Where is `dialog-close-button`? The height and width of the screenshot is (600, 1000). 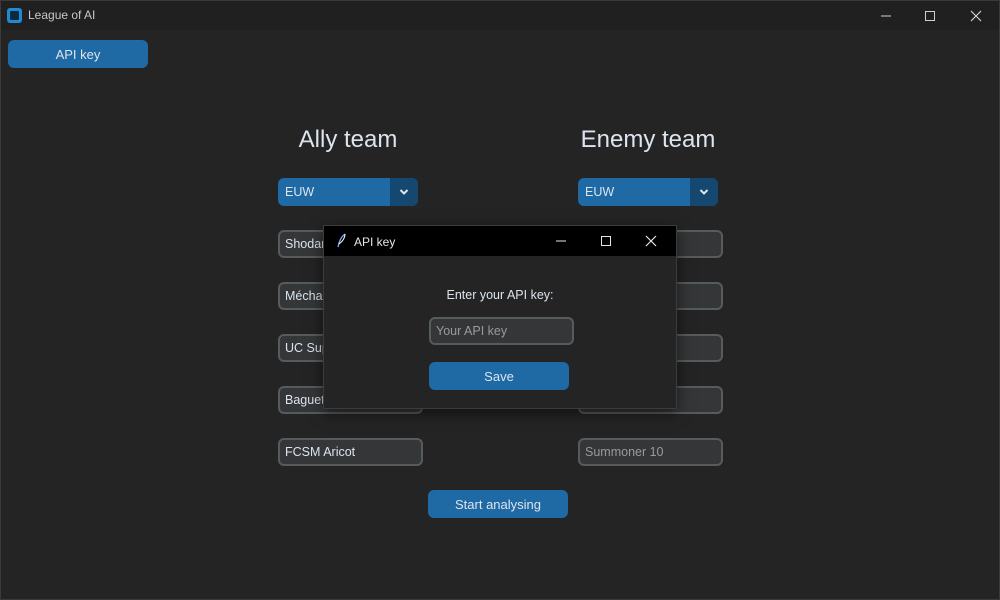
dialog-close-button is located at coordinates (651, 241).